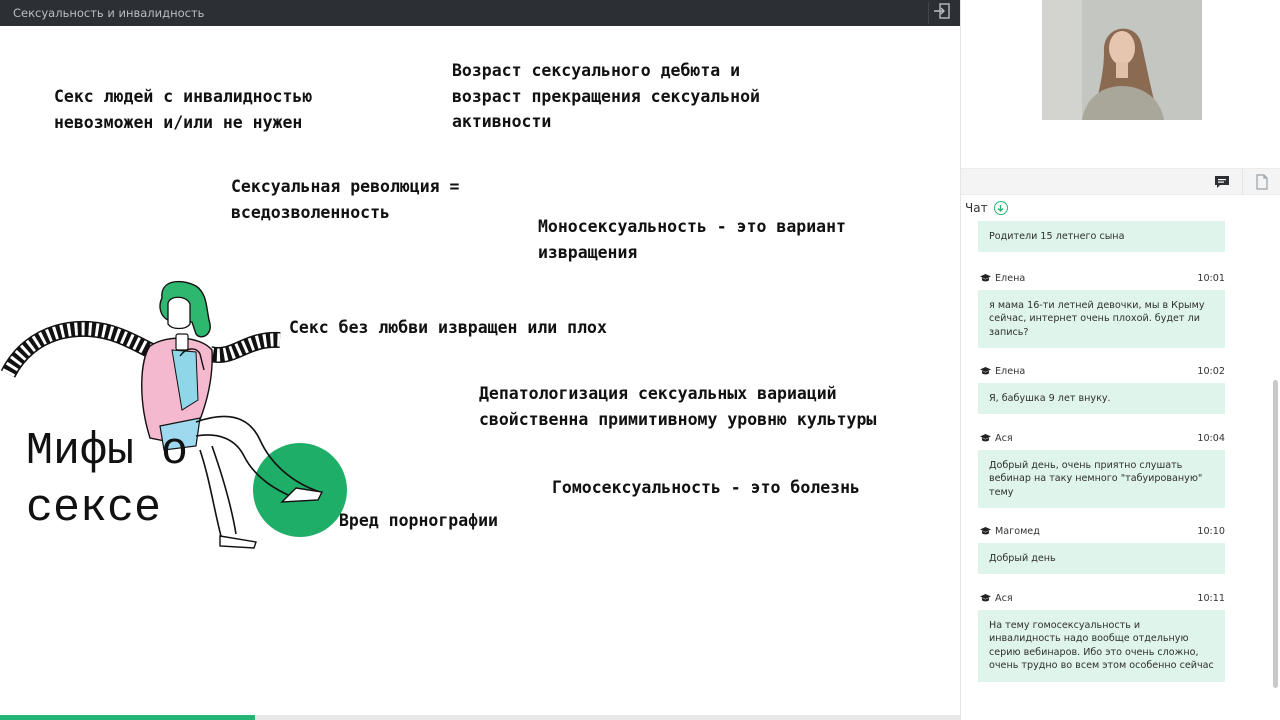  What do you see at coordinates (706, 487) in the screenshot?
I see `myth-homosexuality: Гомосексуальность - это болезнь` at bounding box center [706, 487].